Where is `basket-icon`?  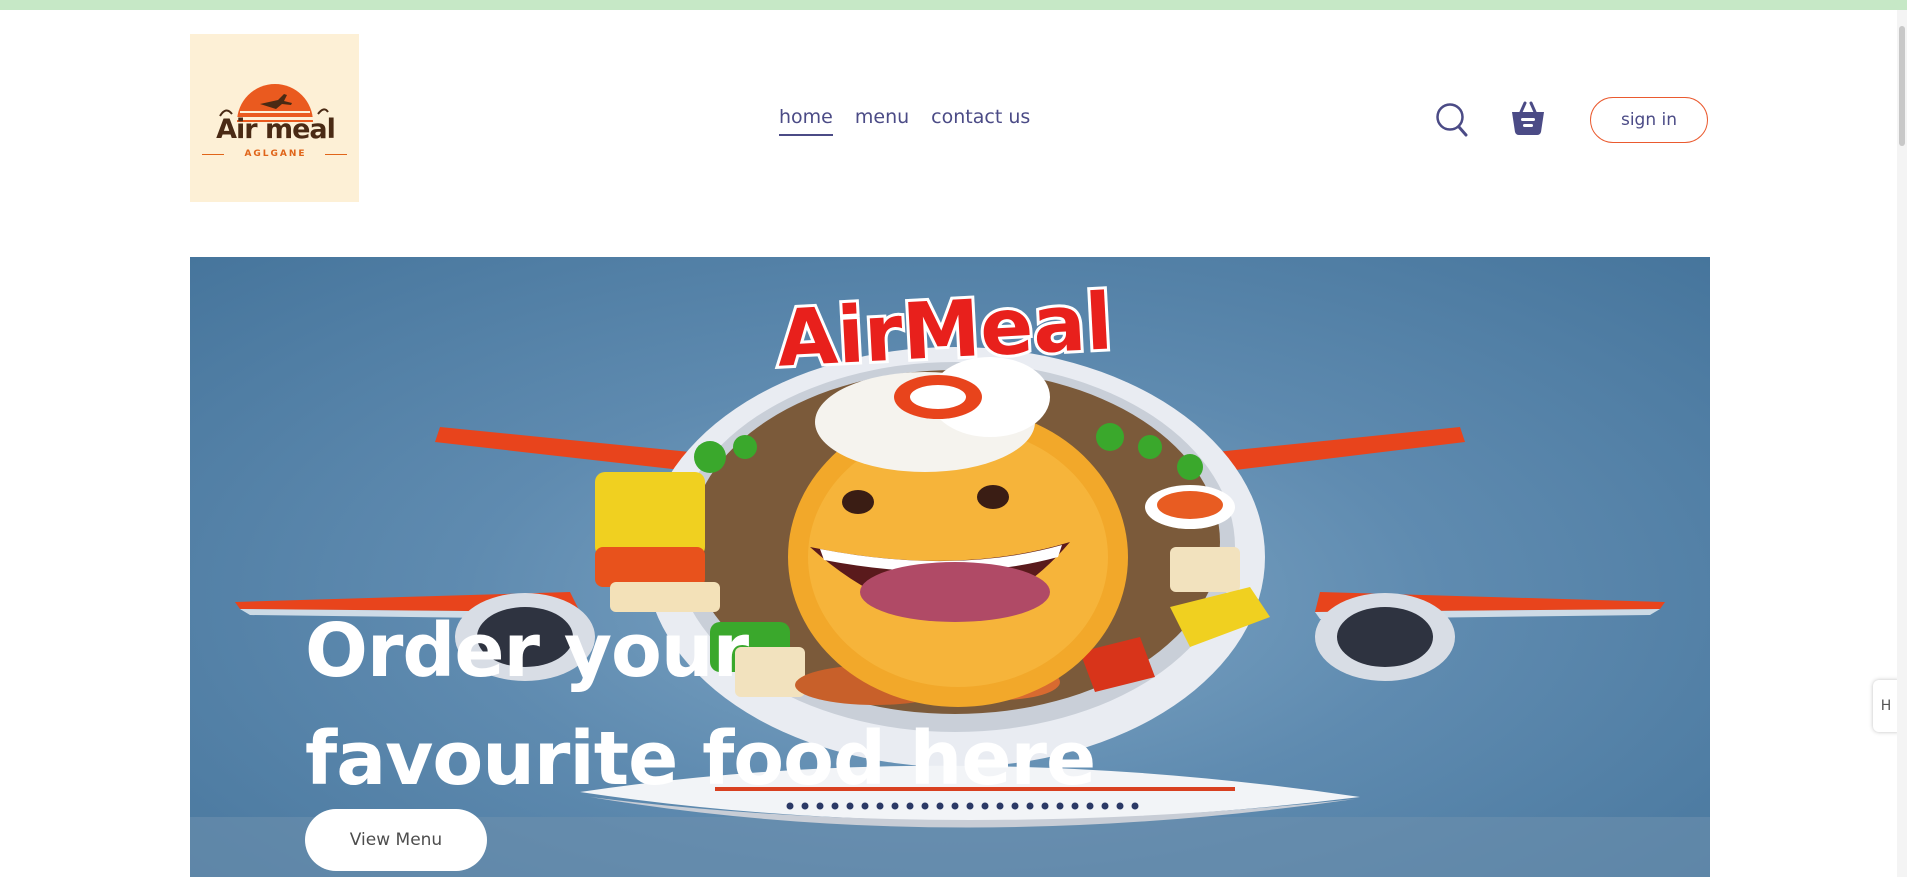 basket-icon is located at coordinates (1528, 118).